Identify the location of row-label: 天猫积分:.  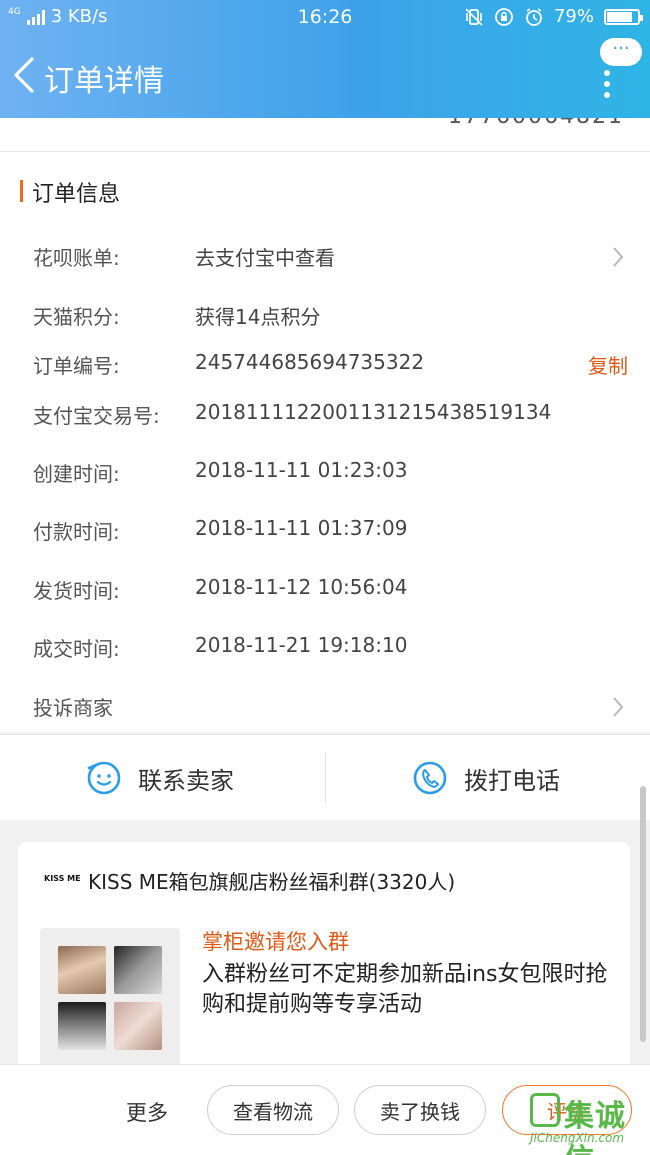
(76, 317).